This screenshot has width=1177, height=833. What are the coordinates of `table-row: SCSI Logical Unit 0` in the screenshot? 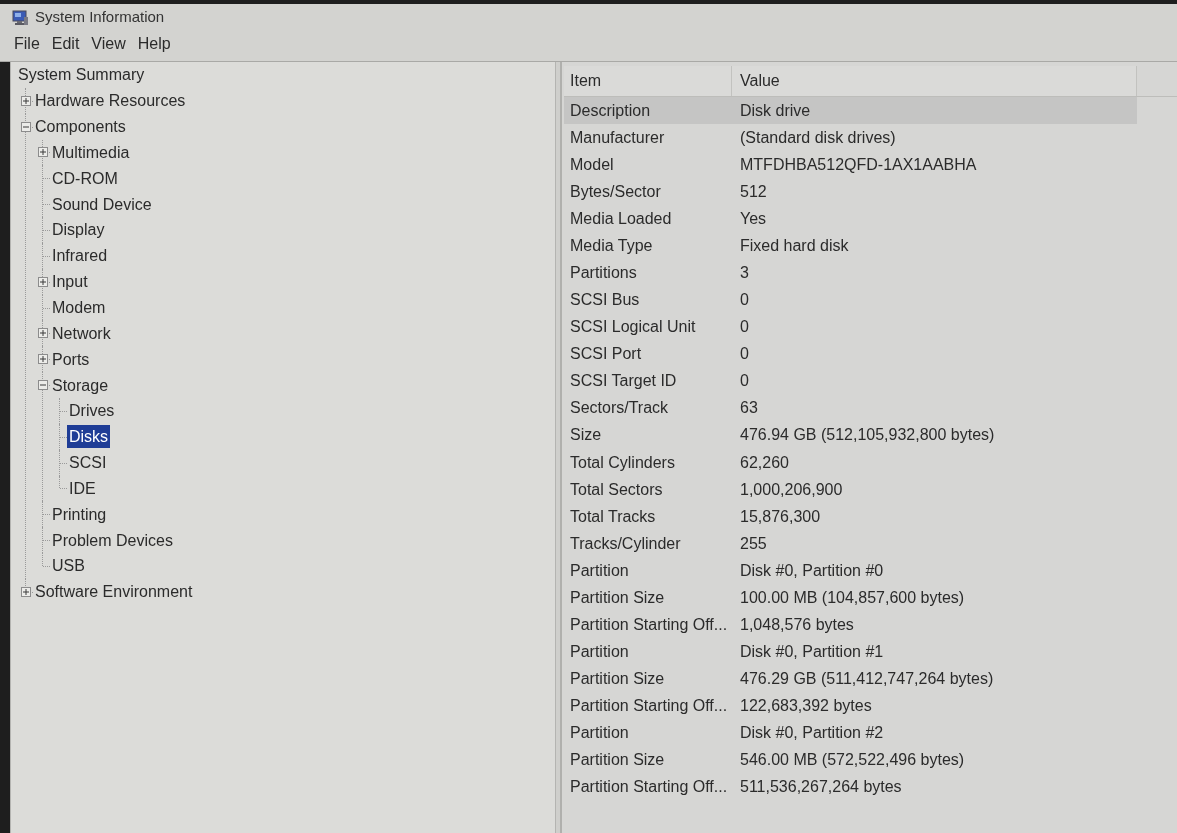 It's located at (850, 327).